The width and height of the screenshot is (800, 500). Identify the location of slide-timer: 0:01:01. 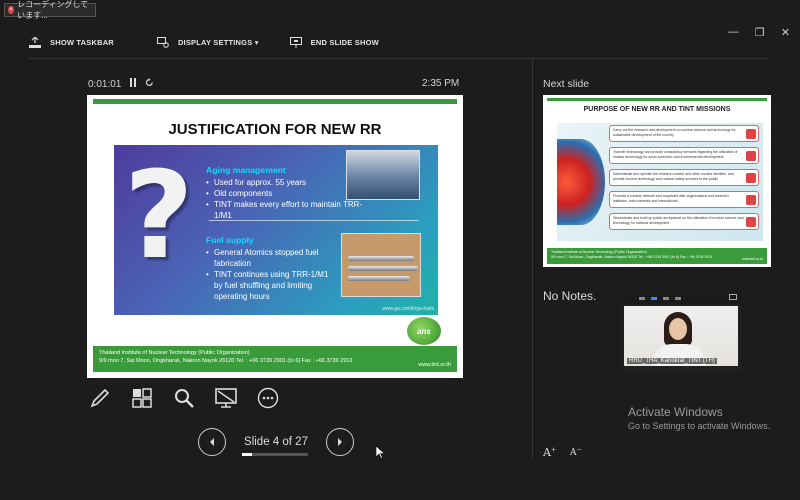
(121, 84).